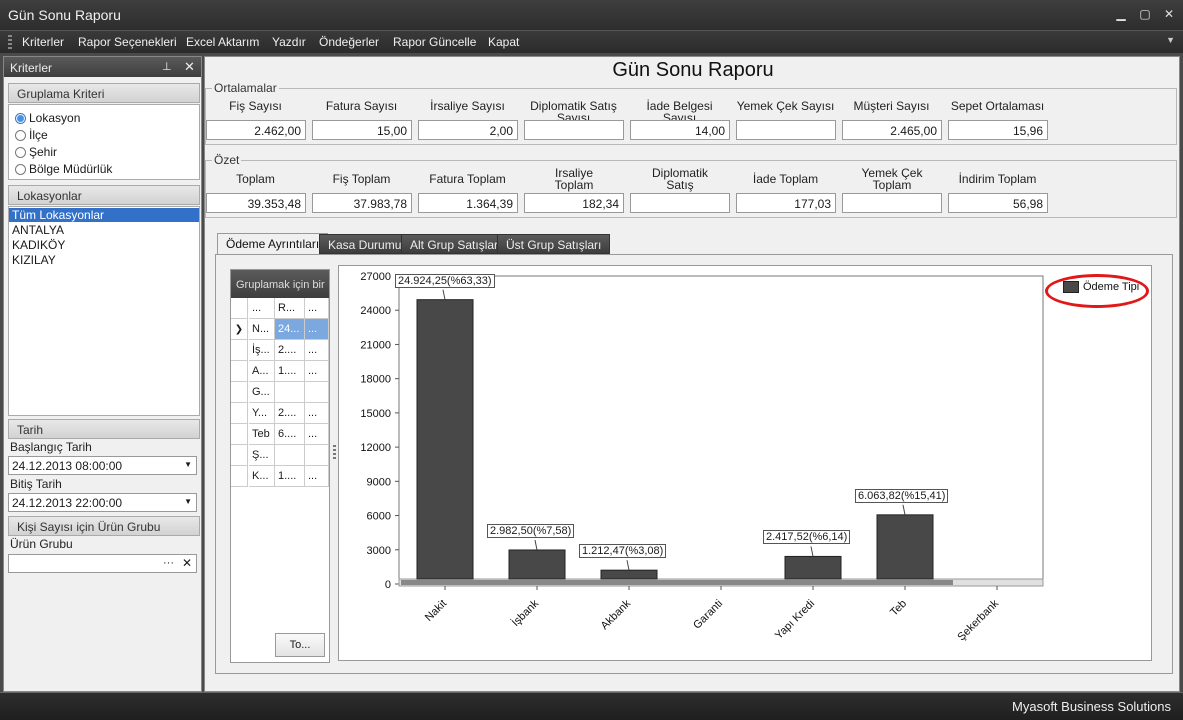  What do you see at coordinates (280, 284) in the screenshot?
I see `group-by-area: Gruplamak için bir` at bounding box center [280, 284].